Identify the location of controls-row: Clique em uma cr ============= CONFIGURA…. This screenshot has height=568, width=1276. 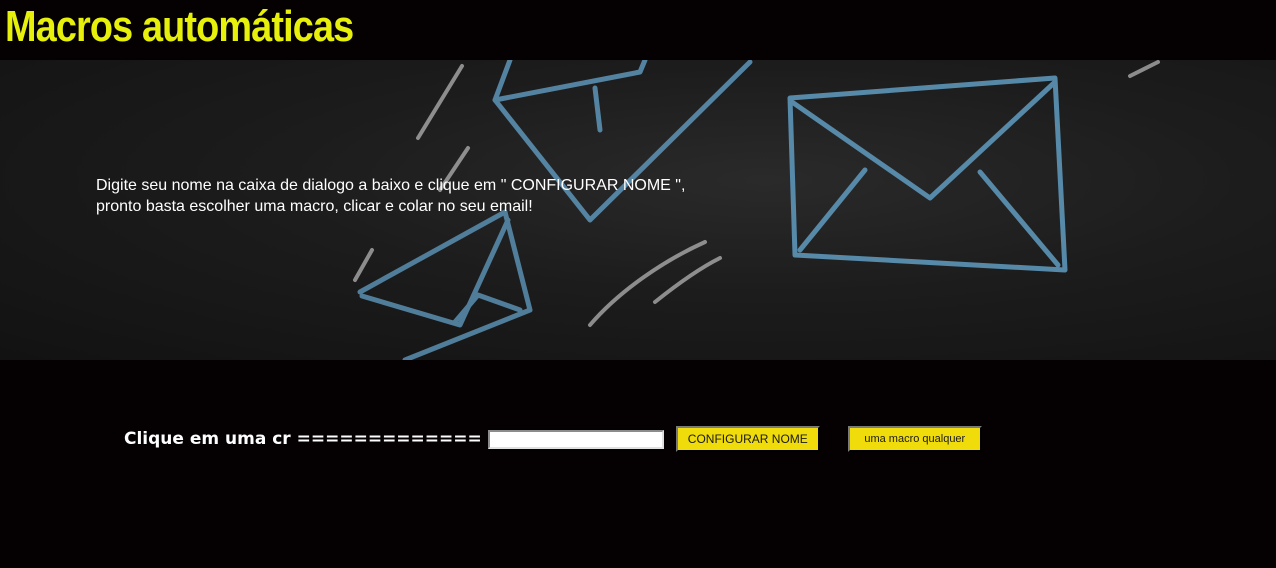
(553, 439).